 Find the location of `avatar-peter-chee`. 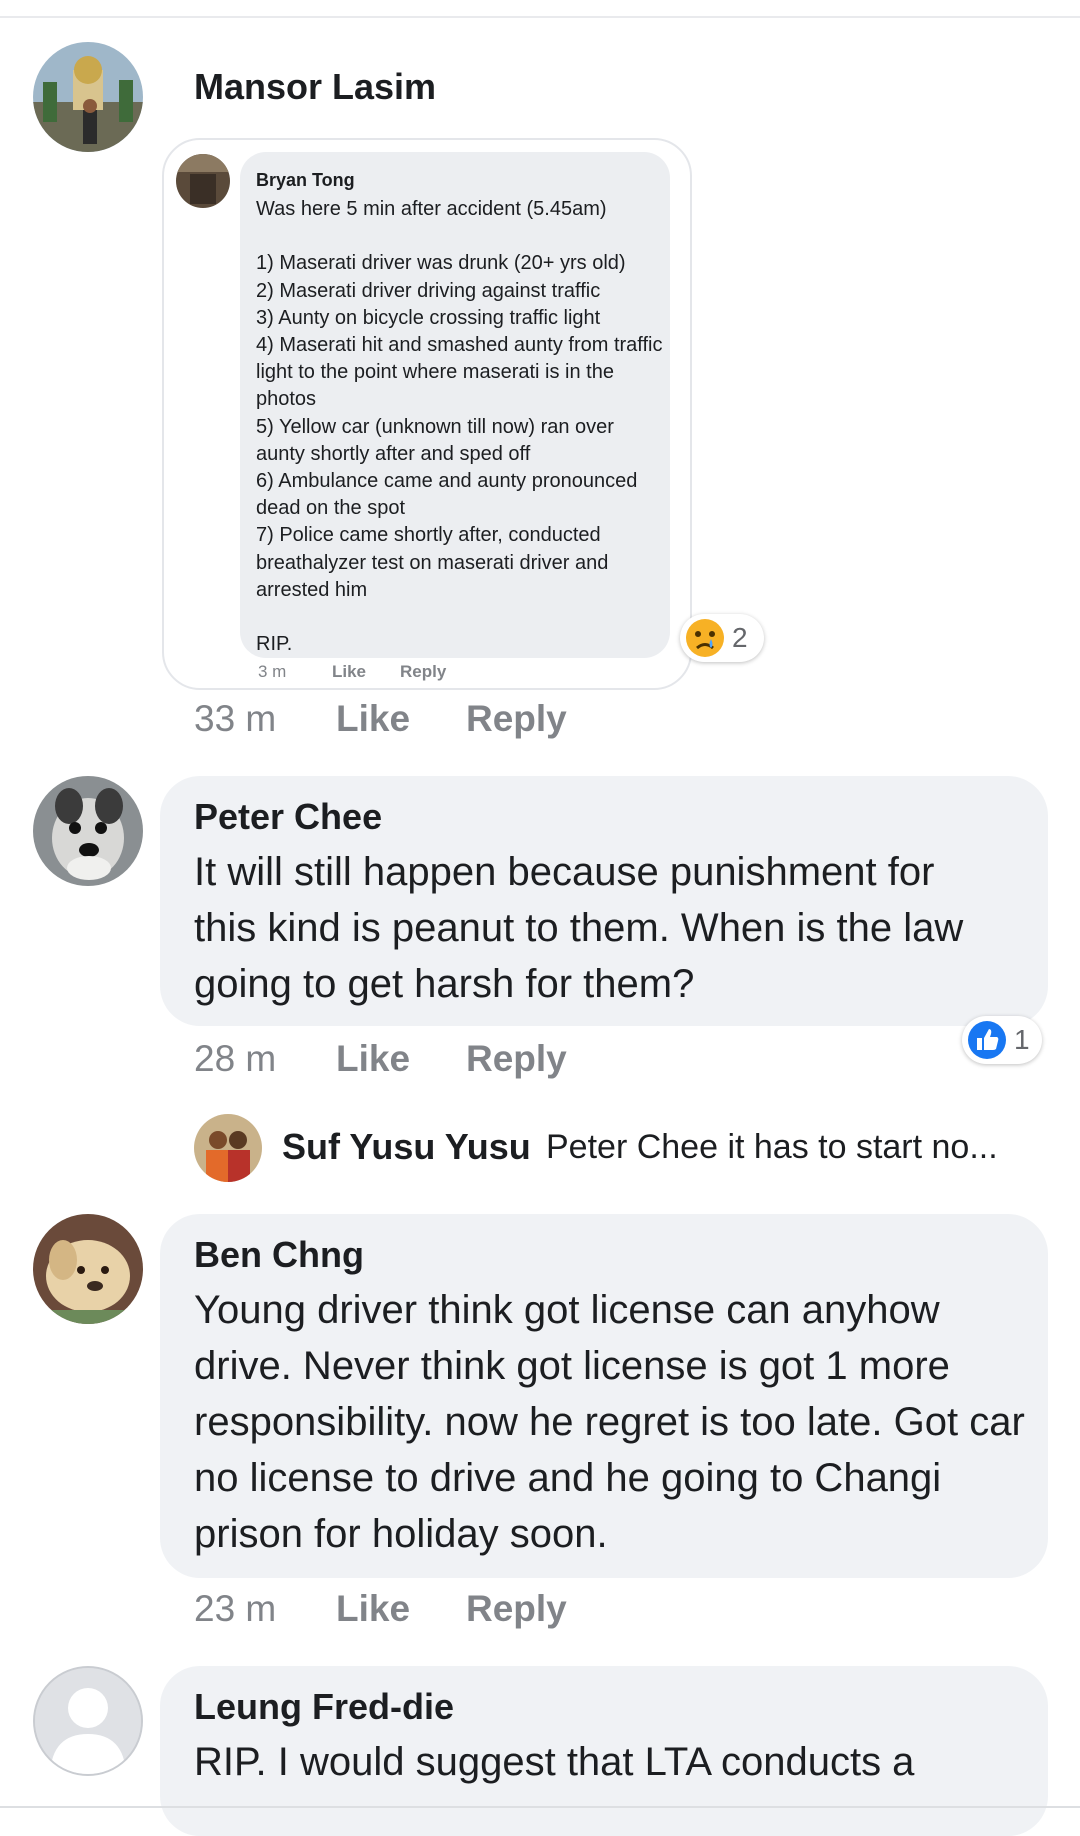

avatar-peter-chee is located at coordinates (88, 831).